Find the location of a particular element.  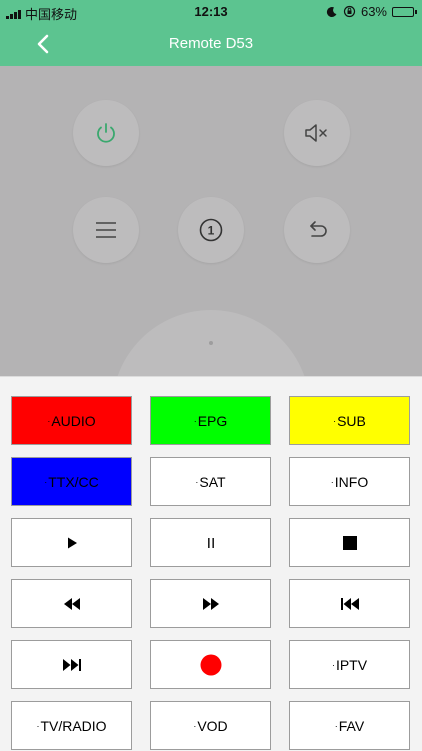

rewind-icon is located at coordinates (71, 603).